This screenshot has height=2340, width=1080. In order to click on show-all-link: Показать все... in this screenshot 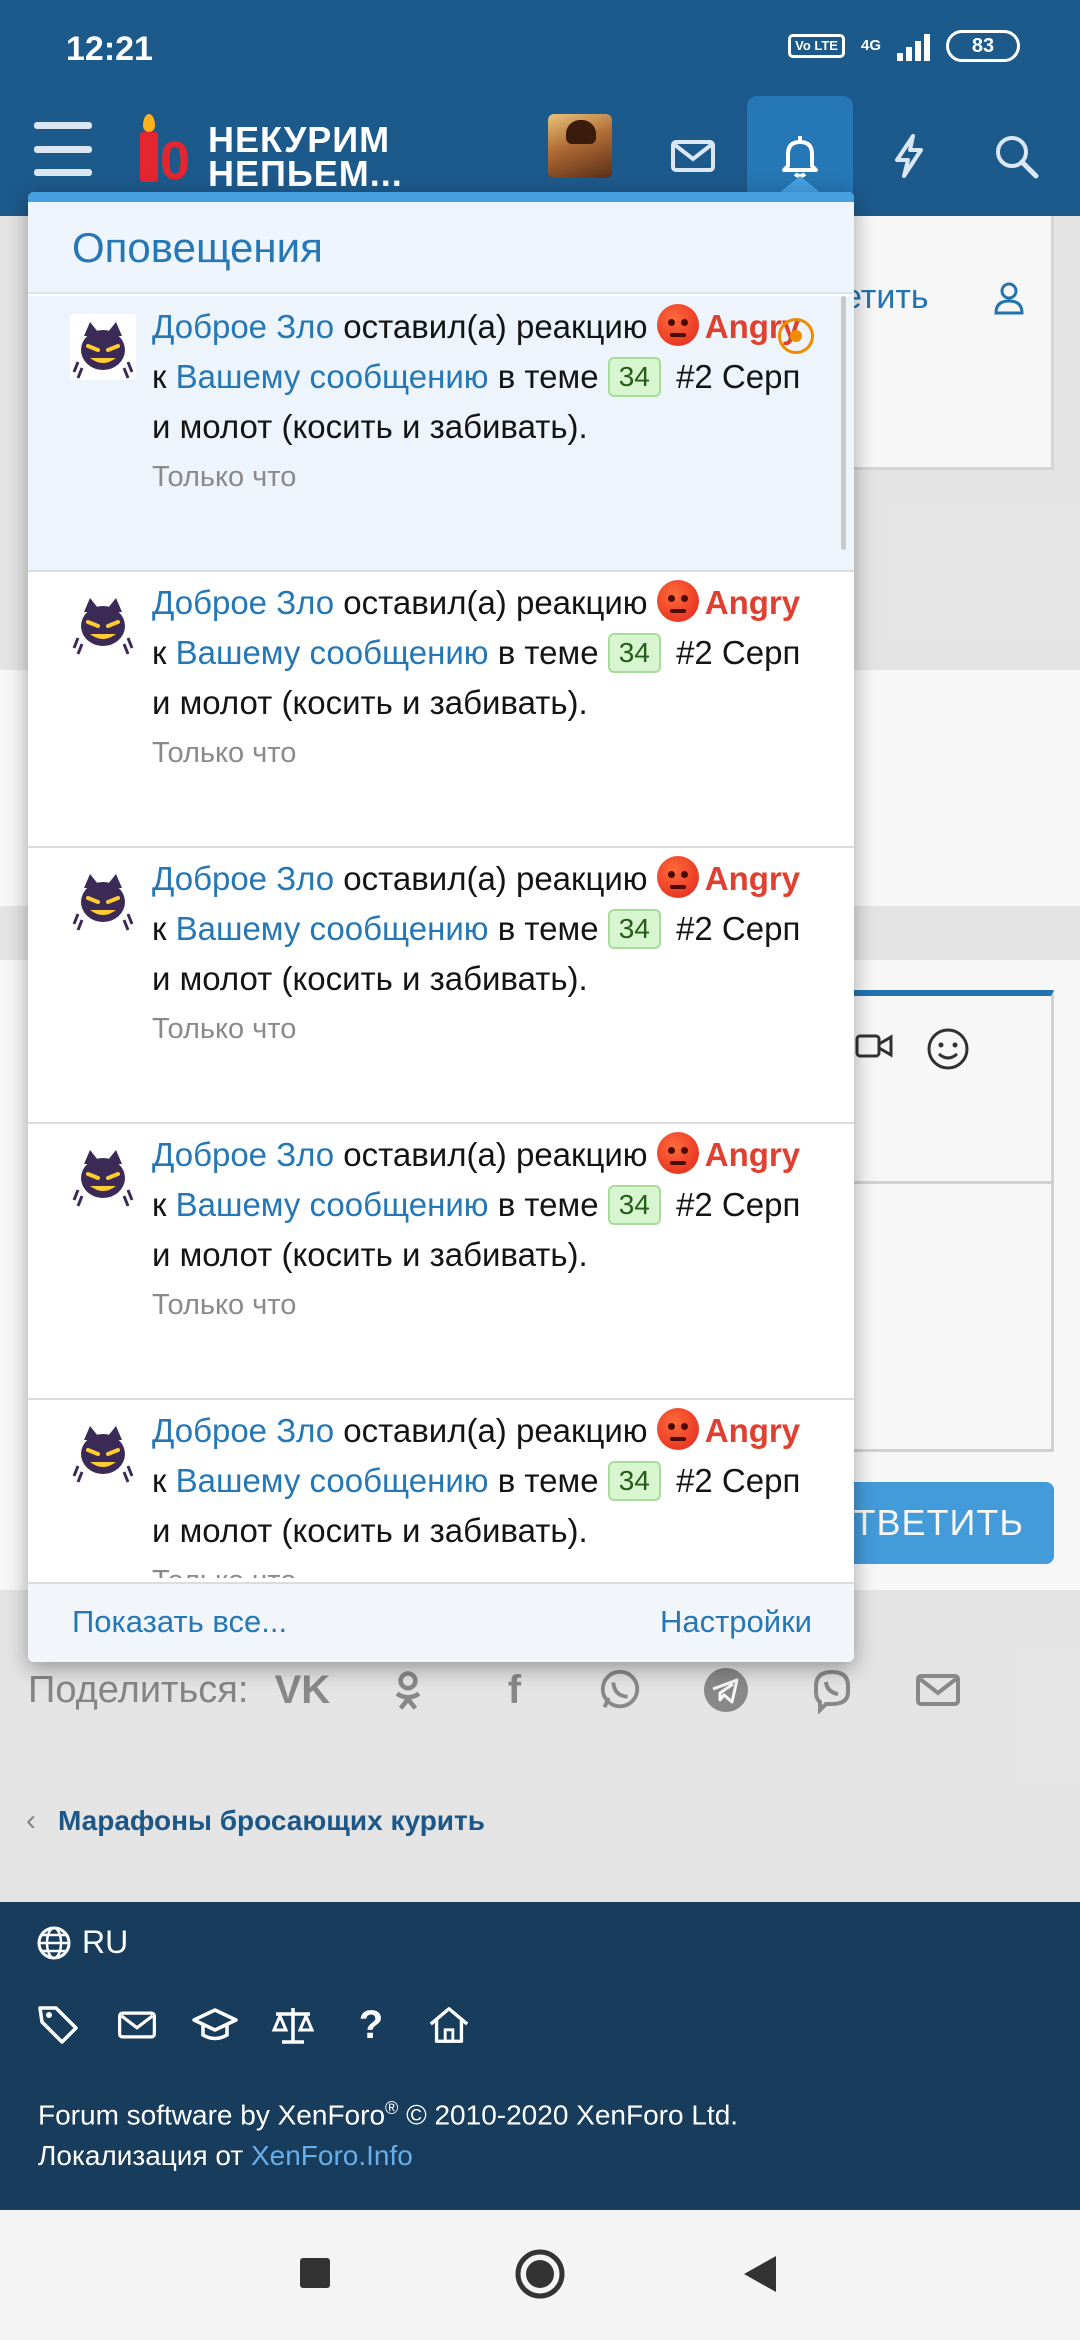, I will do `click(179, 1622)`.